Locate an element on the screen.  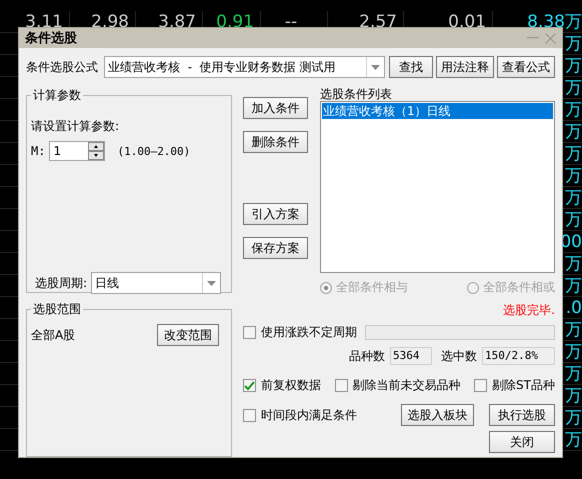
count-field: 5364 is located at coordinates (411, 356).